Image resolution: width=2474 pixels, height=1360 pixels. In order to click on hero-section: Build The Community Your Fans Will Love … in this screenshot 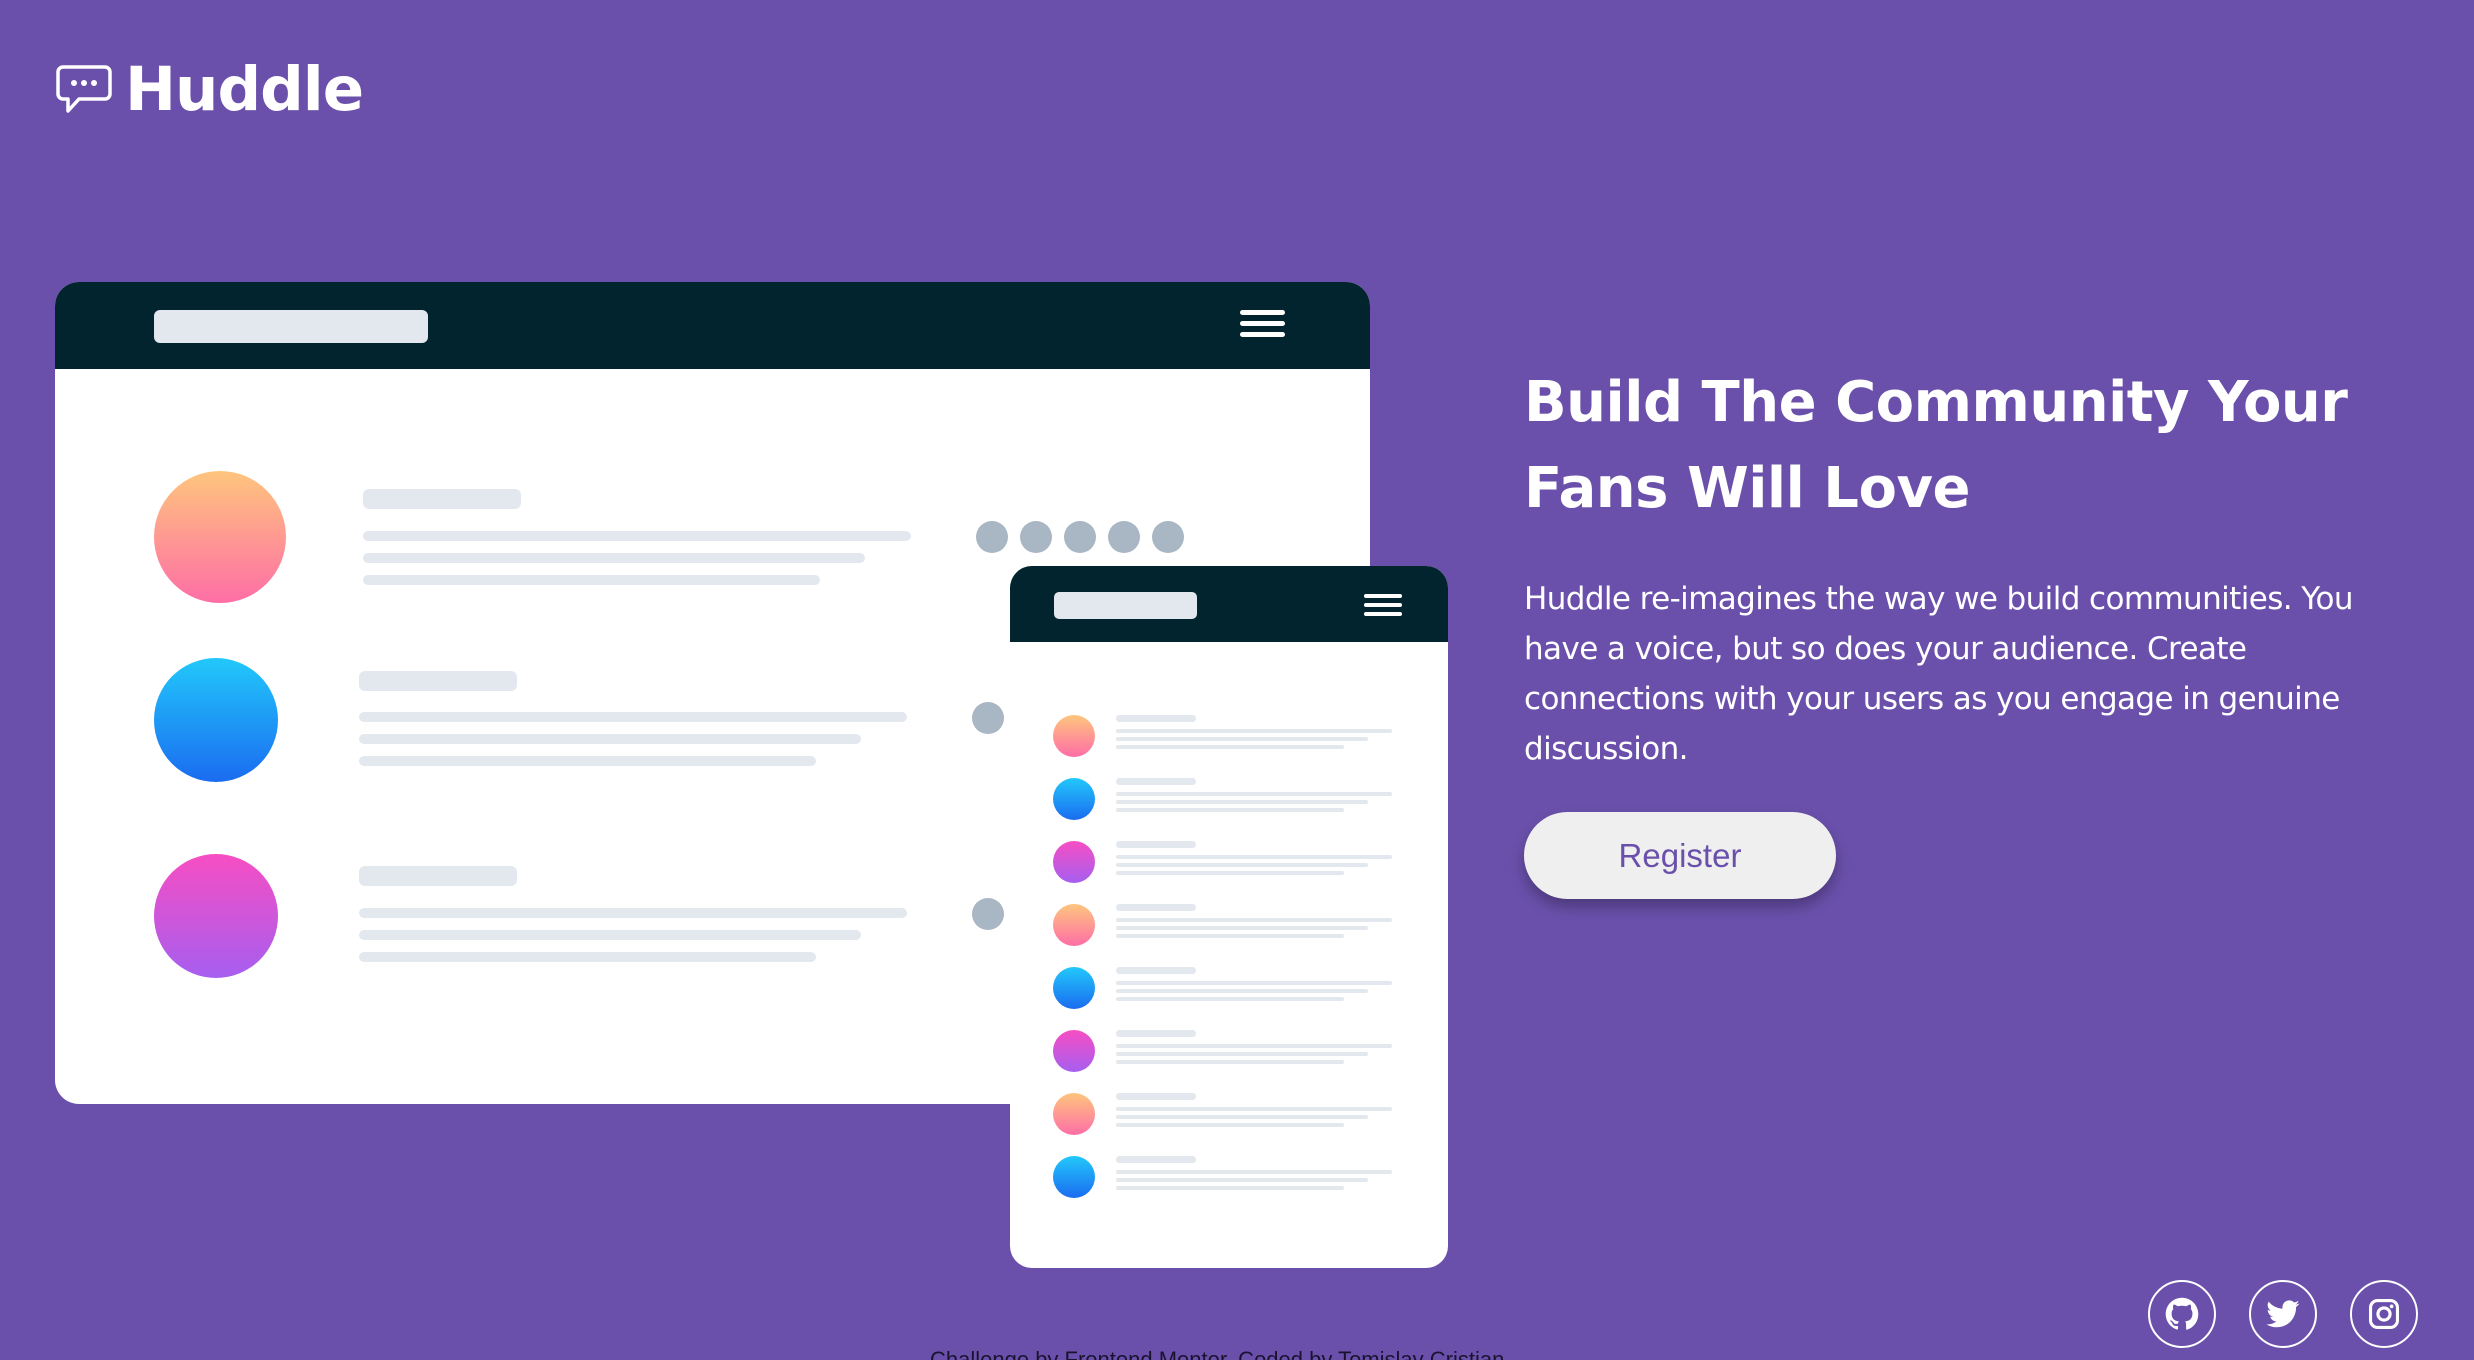, I will do `click(1964, 629)`.